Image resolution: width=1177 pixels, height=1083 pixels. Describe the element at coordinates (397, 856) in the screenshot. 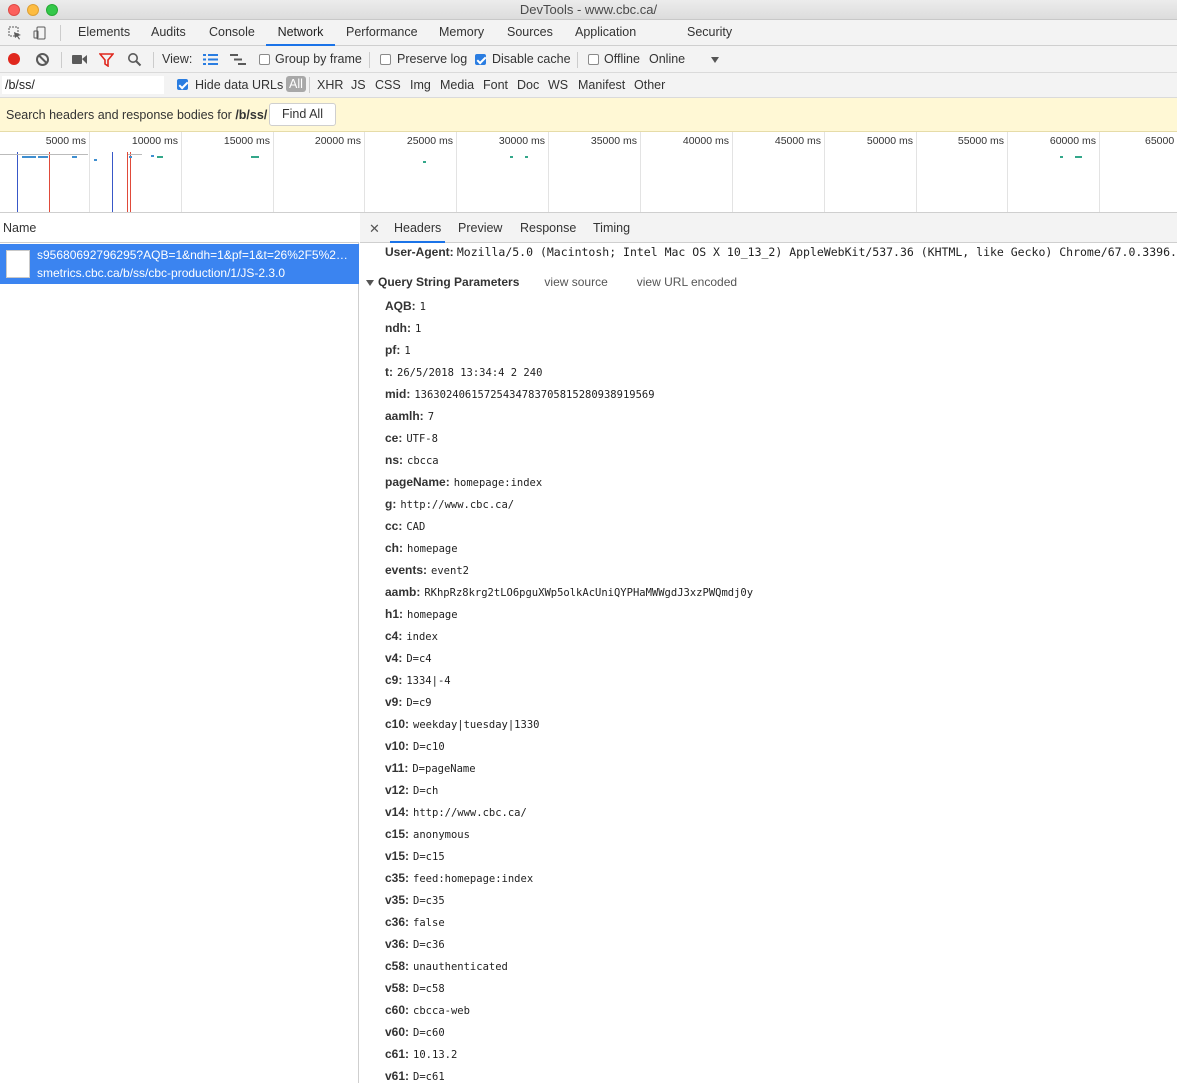

I see `query-param-key: v15:` at that location.